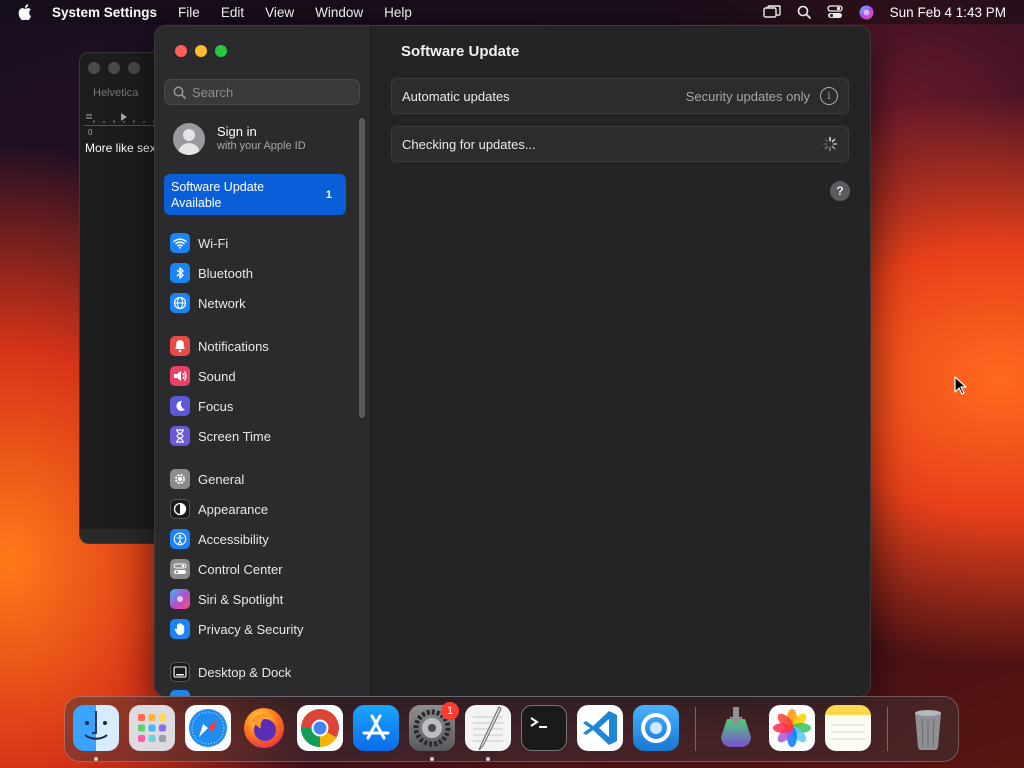  What do you see at coordinates (217, 376) in the screenshot?
I see `sidebar-item-label: Sound` at bounding box center [217, 376].